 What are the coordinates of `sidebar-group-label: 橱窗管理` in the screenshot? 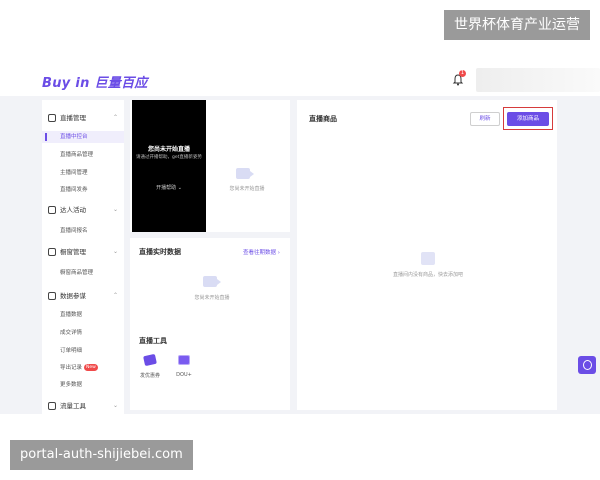 It's located at (73, 252).